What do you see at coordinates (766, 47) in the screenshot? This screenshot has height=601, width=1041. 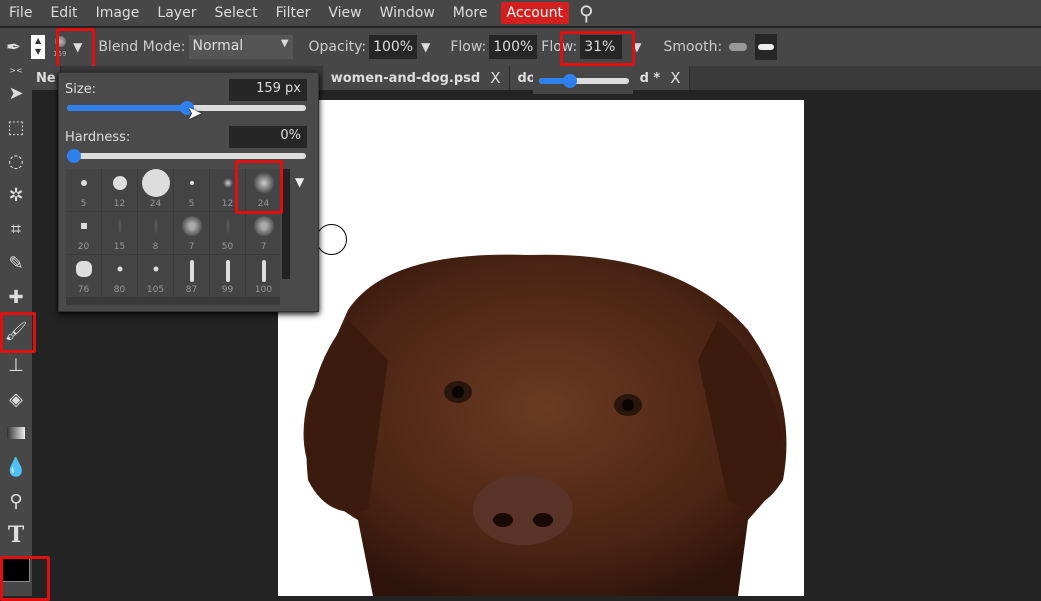 I see `smooth-on-icon` at bounding box center [766, 47].